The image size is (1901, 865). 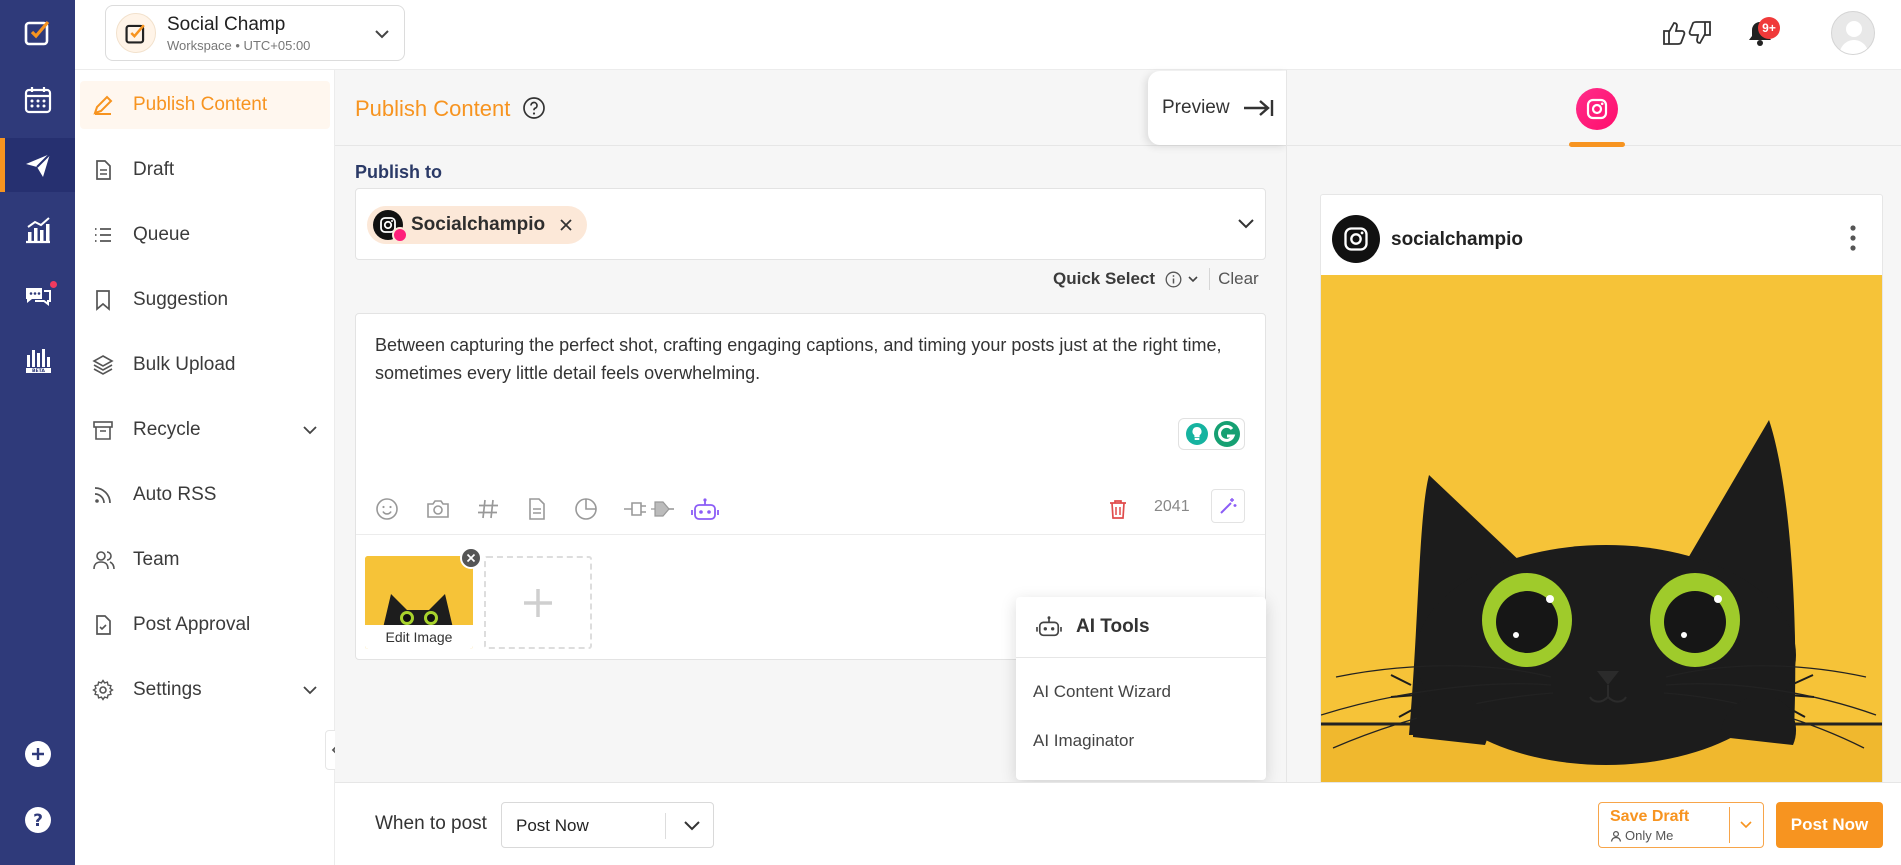 What do you see at coordinates (1853, 33) in the screenshot?
I see `user-avatar` at bounding box center [1853, 33].